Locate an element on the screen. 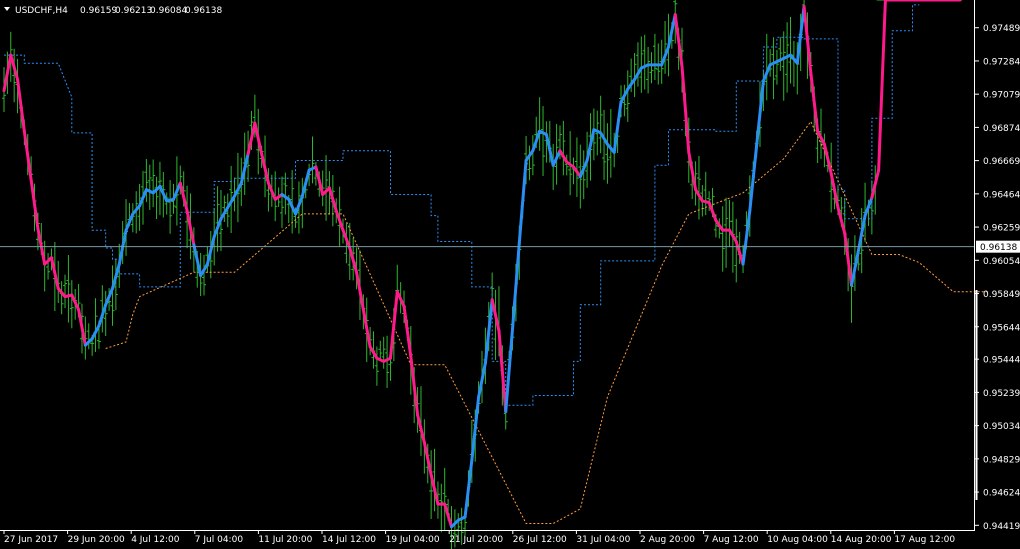  y-tick-label: 0.95239 is located at coordinates (1001, 394).